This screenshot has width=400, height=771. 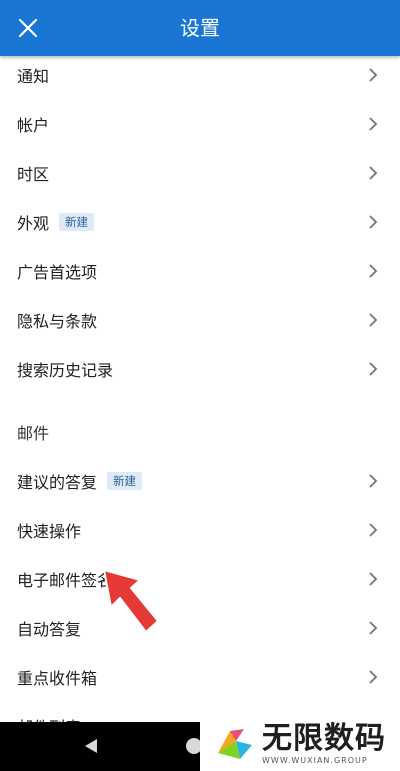 What do you see at coordinates (315, 760) in the screenshot?
I see `watermark-url: WWW.WUXIAN.GROUP` at bounding box center [315, 760].